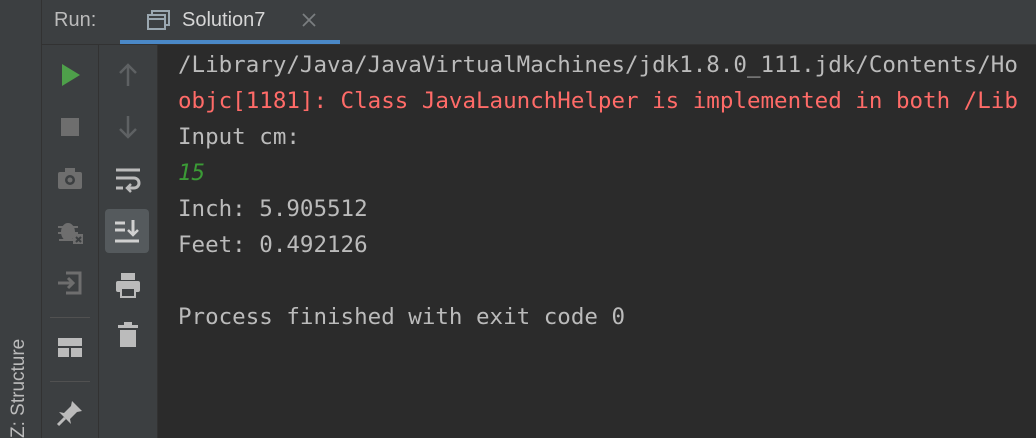  What do you see at coordinates (128, 335) in the screenshot?
I see `trash-icon` at bounding box center [128, 335].